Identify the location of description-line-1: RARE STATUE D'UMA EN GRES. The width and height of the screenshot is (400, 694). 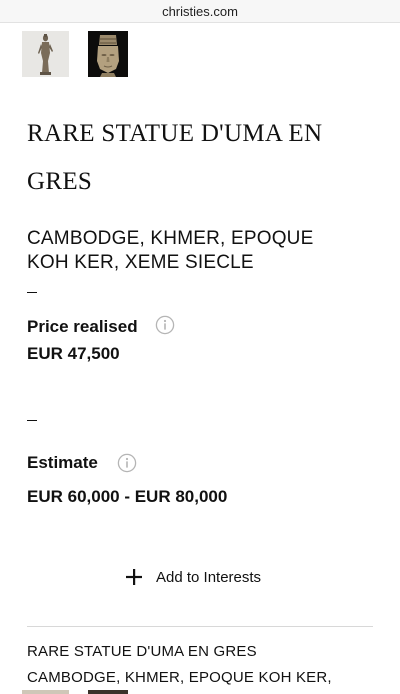
(142, 651).